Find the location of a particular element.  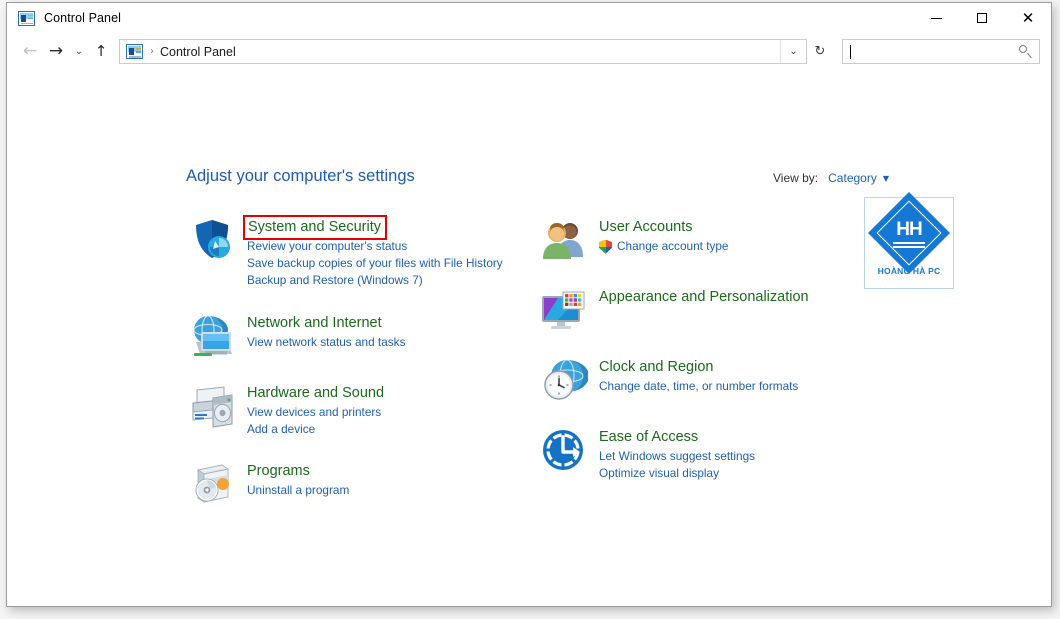

minimize-icon is located at coordinates (936, 18).